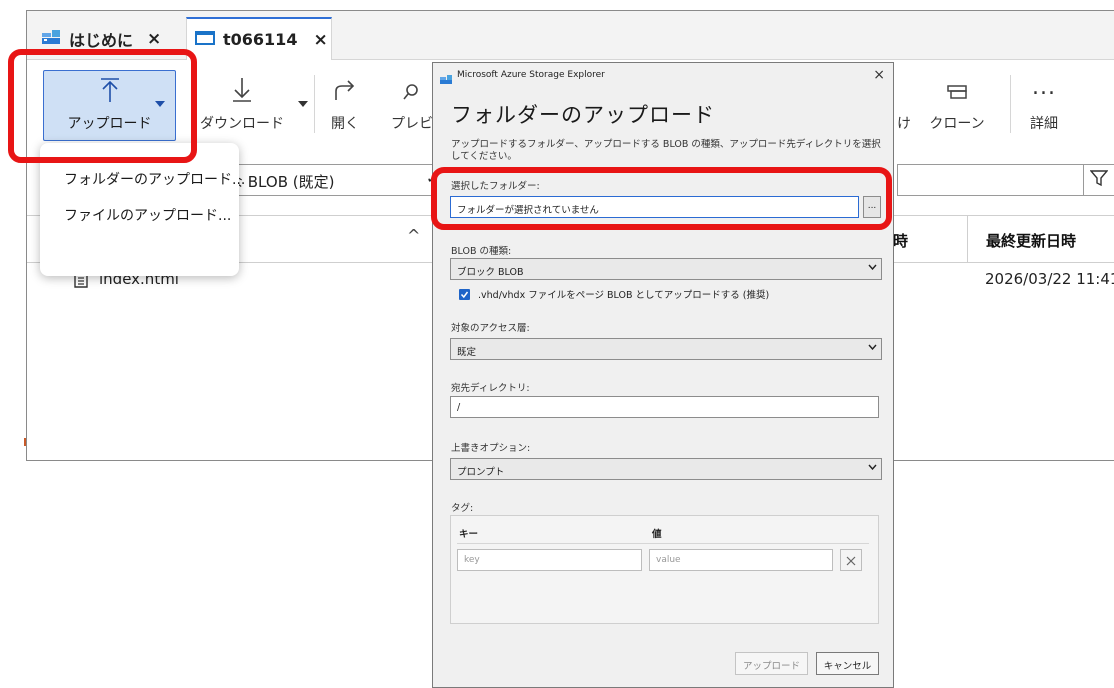  Describe the element at coordinates (101, 40) in the screenshot. I see `tab-getting-started-label: はじめに` at that location.